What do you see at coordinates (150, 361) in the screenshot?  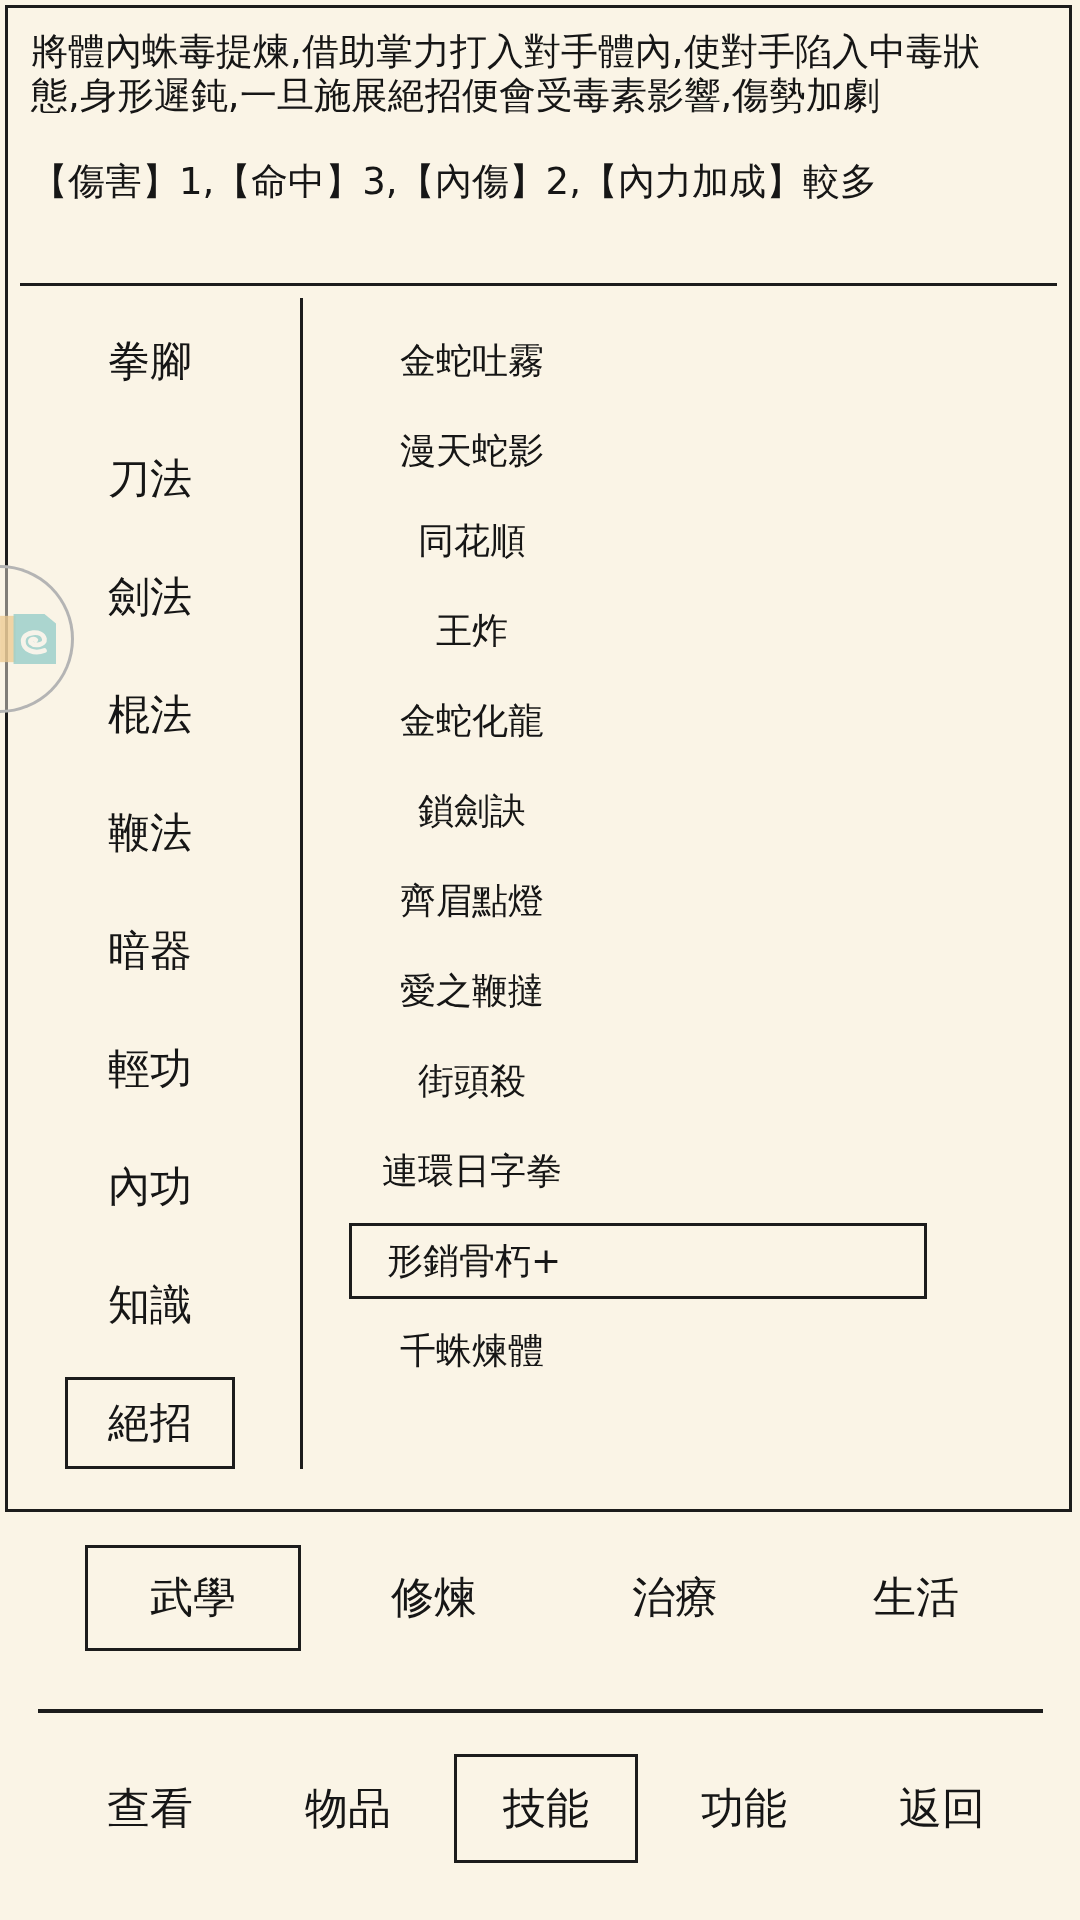 I see `category-tab: 拳腳` at bounding box center [150, 361].